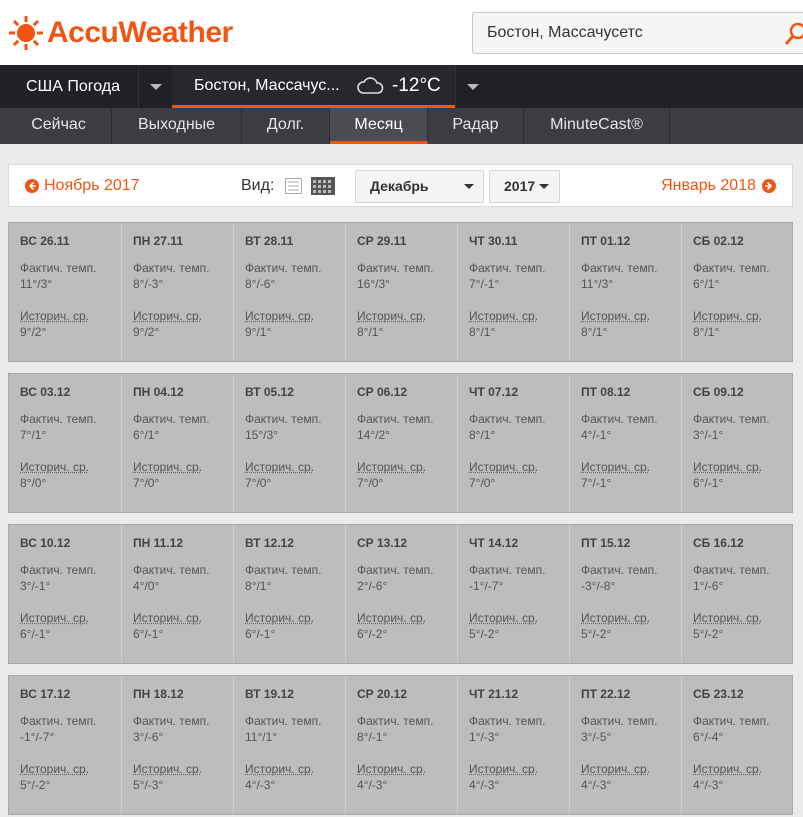  Describe the element at coordinates (269, 392) in the screenshot. I see `day-date: ВТ 05.12` at that location.